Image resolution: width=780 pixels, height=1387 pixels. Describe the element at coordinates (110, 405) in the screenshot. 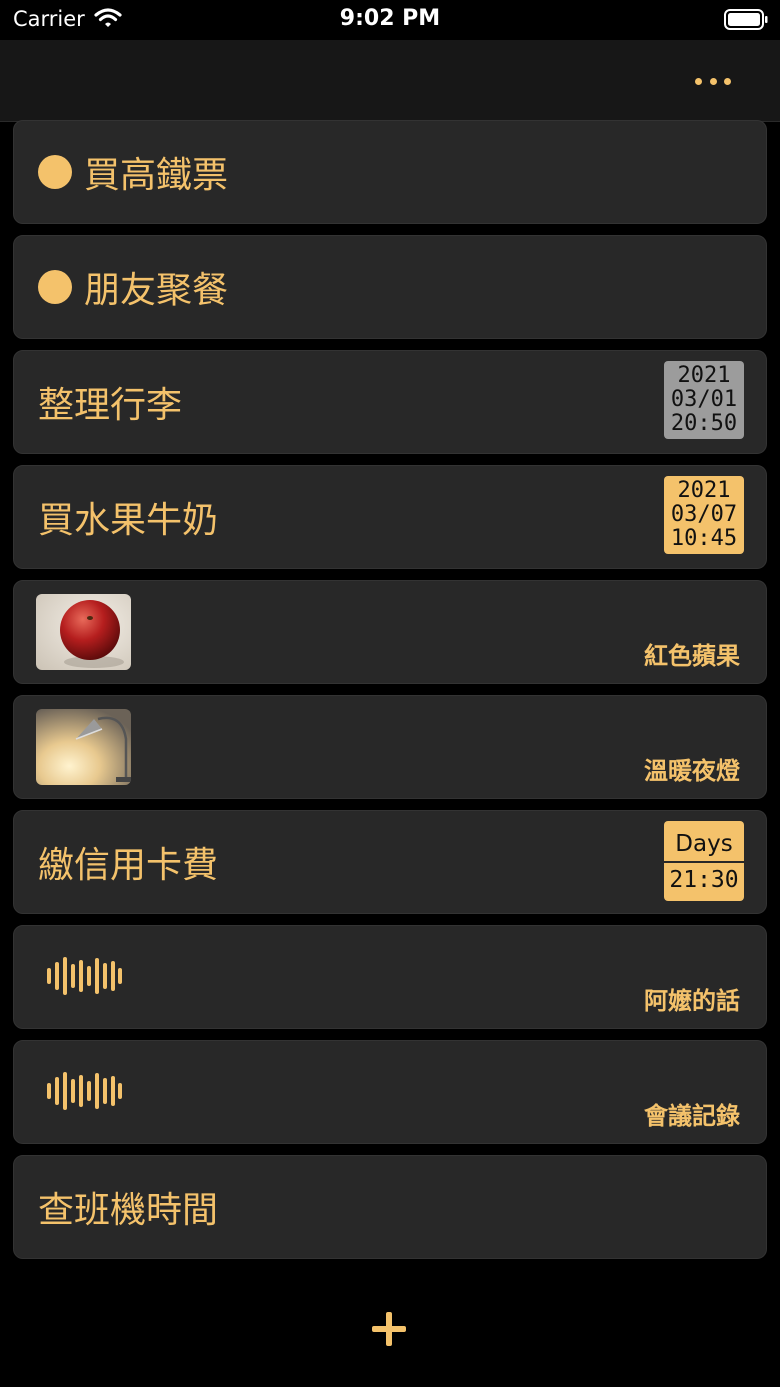

I see `item-title: 整理行李` at that location.